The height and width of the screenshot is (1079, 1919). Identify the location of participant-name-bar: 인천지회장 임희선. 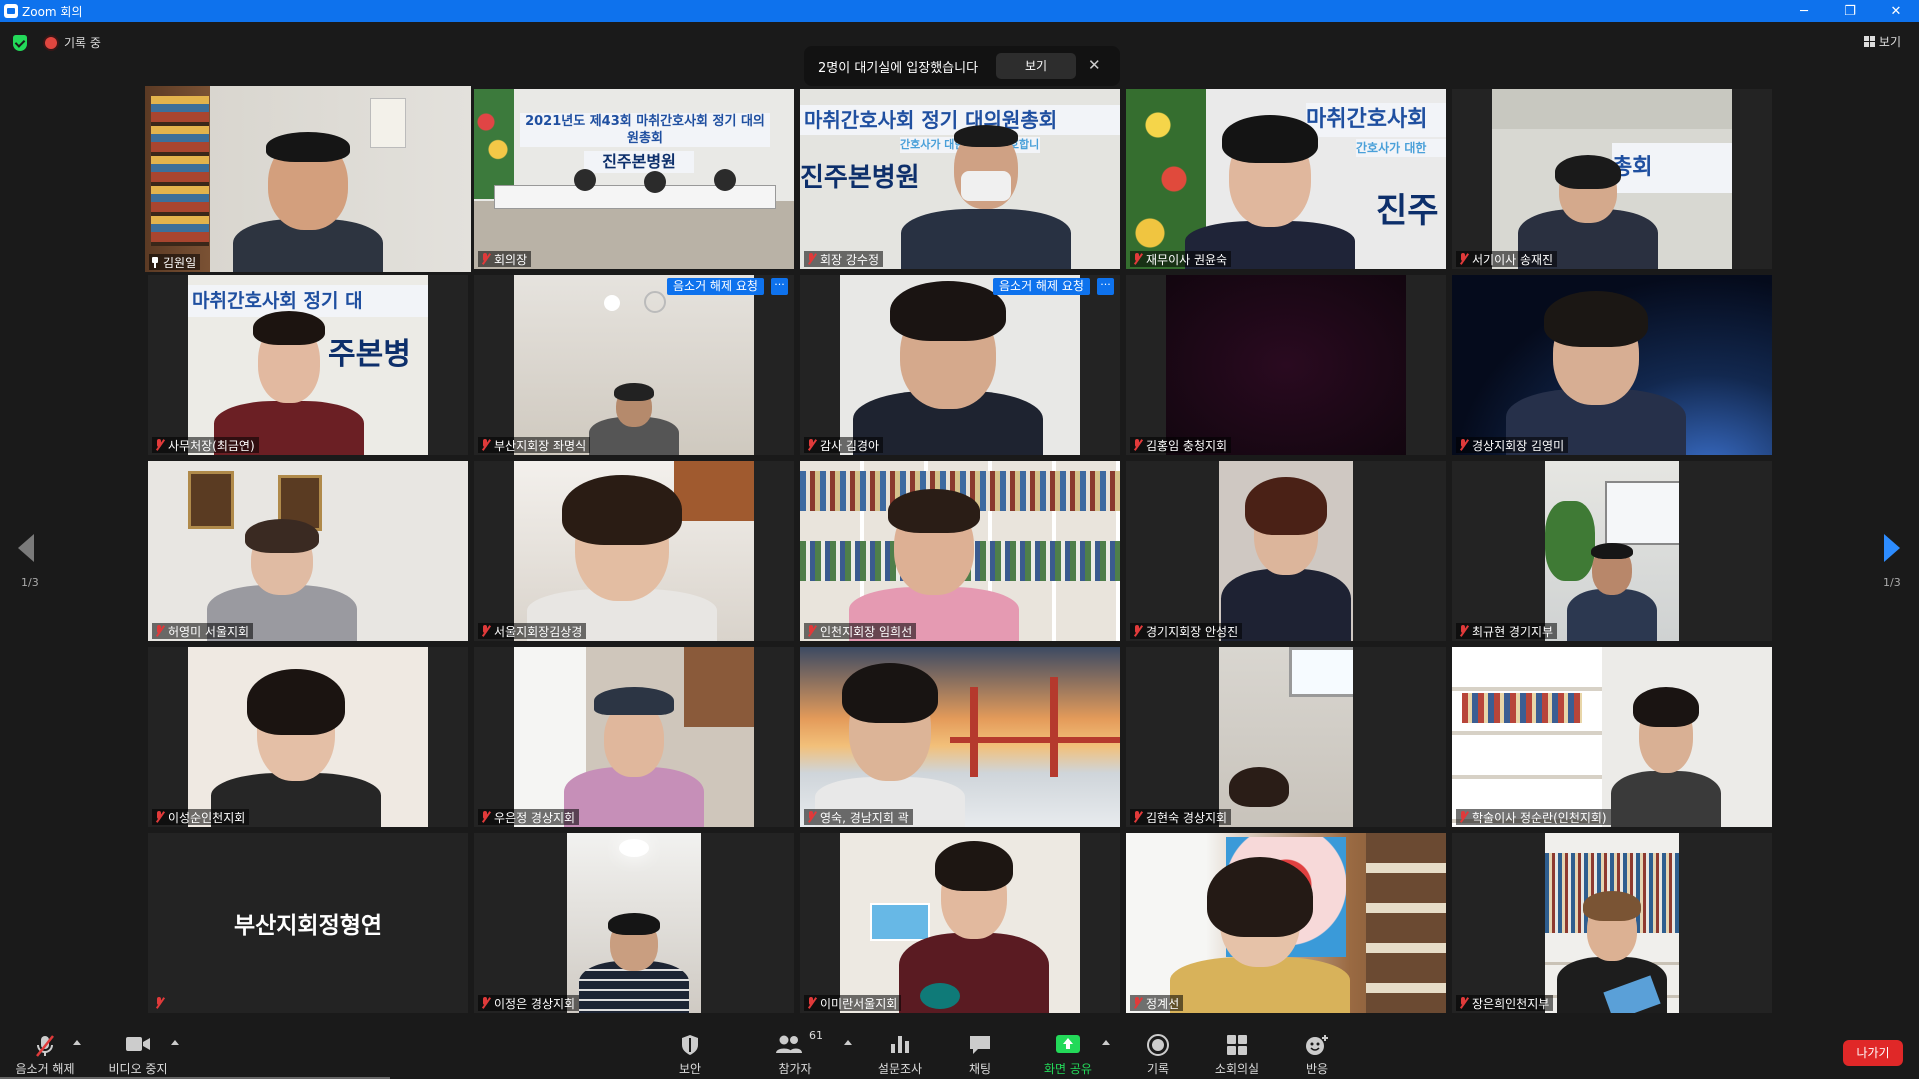
(860, 631).